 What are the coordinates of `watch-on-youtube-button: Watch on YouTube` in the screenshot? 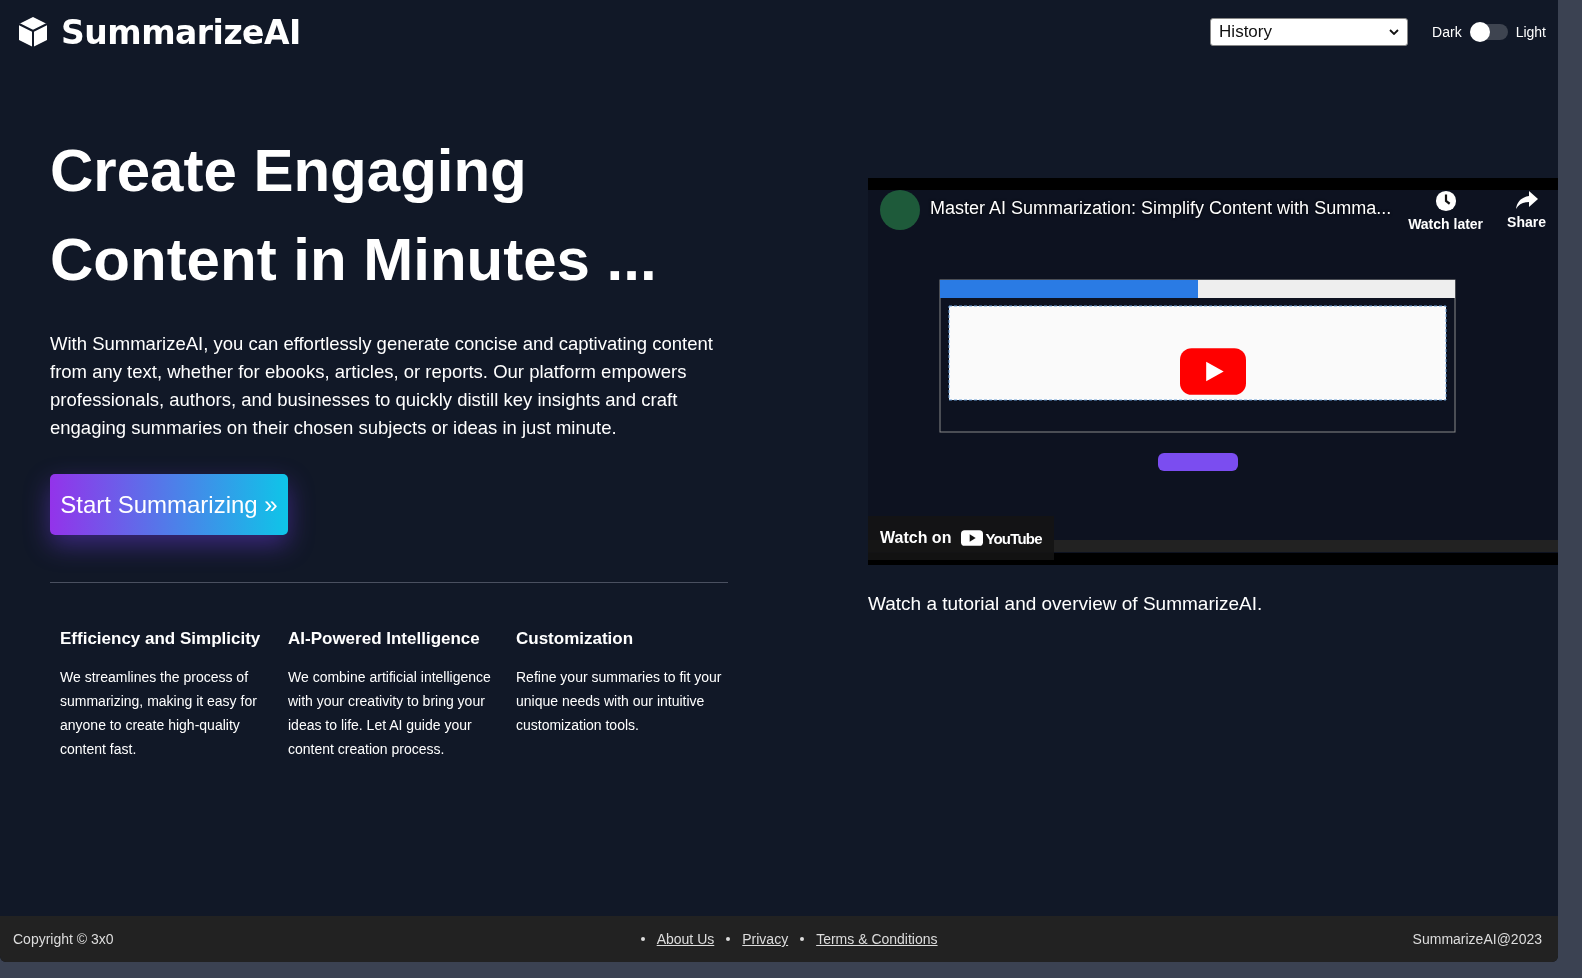 It's located at (961, 538).